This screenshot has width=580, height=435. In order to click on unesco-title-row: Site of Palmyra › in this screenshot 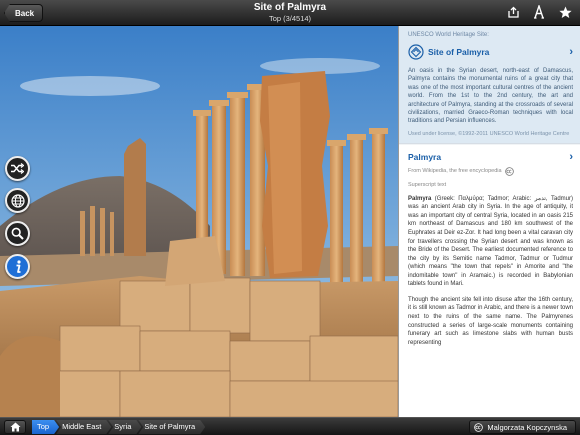, I will do `click(490, 52)`.